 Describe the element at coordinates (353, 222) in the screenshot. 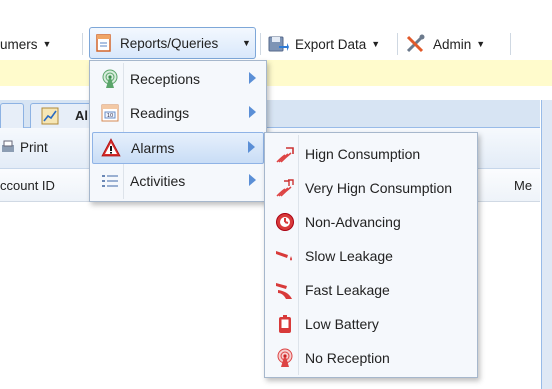

I see `menu-item-label: Non-Advancing` at that location.